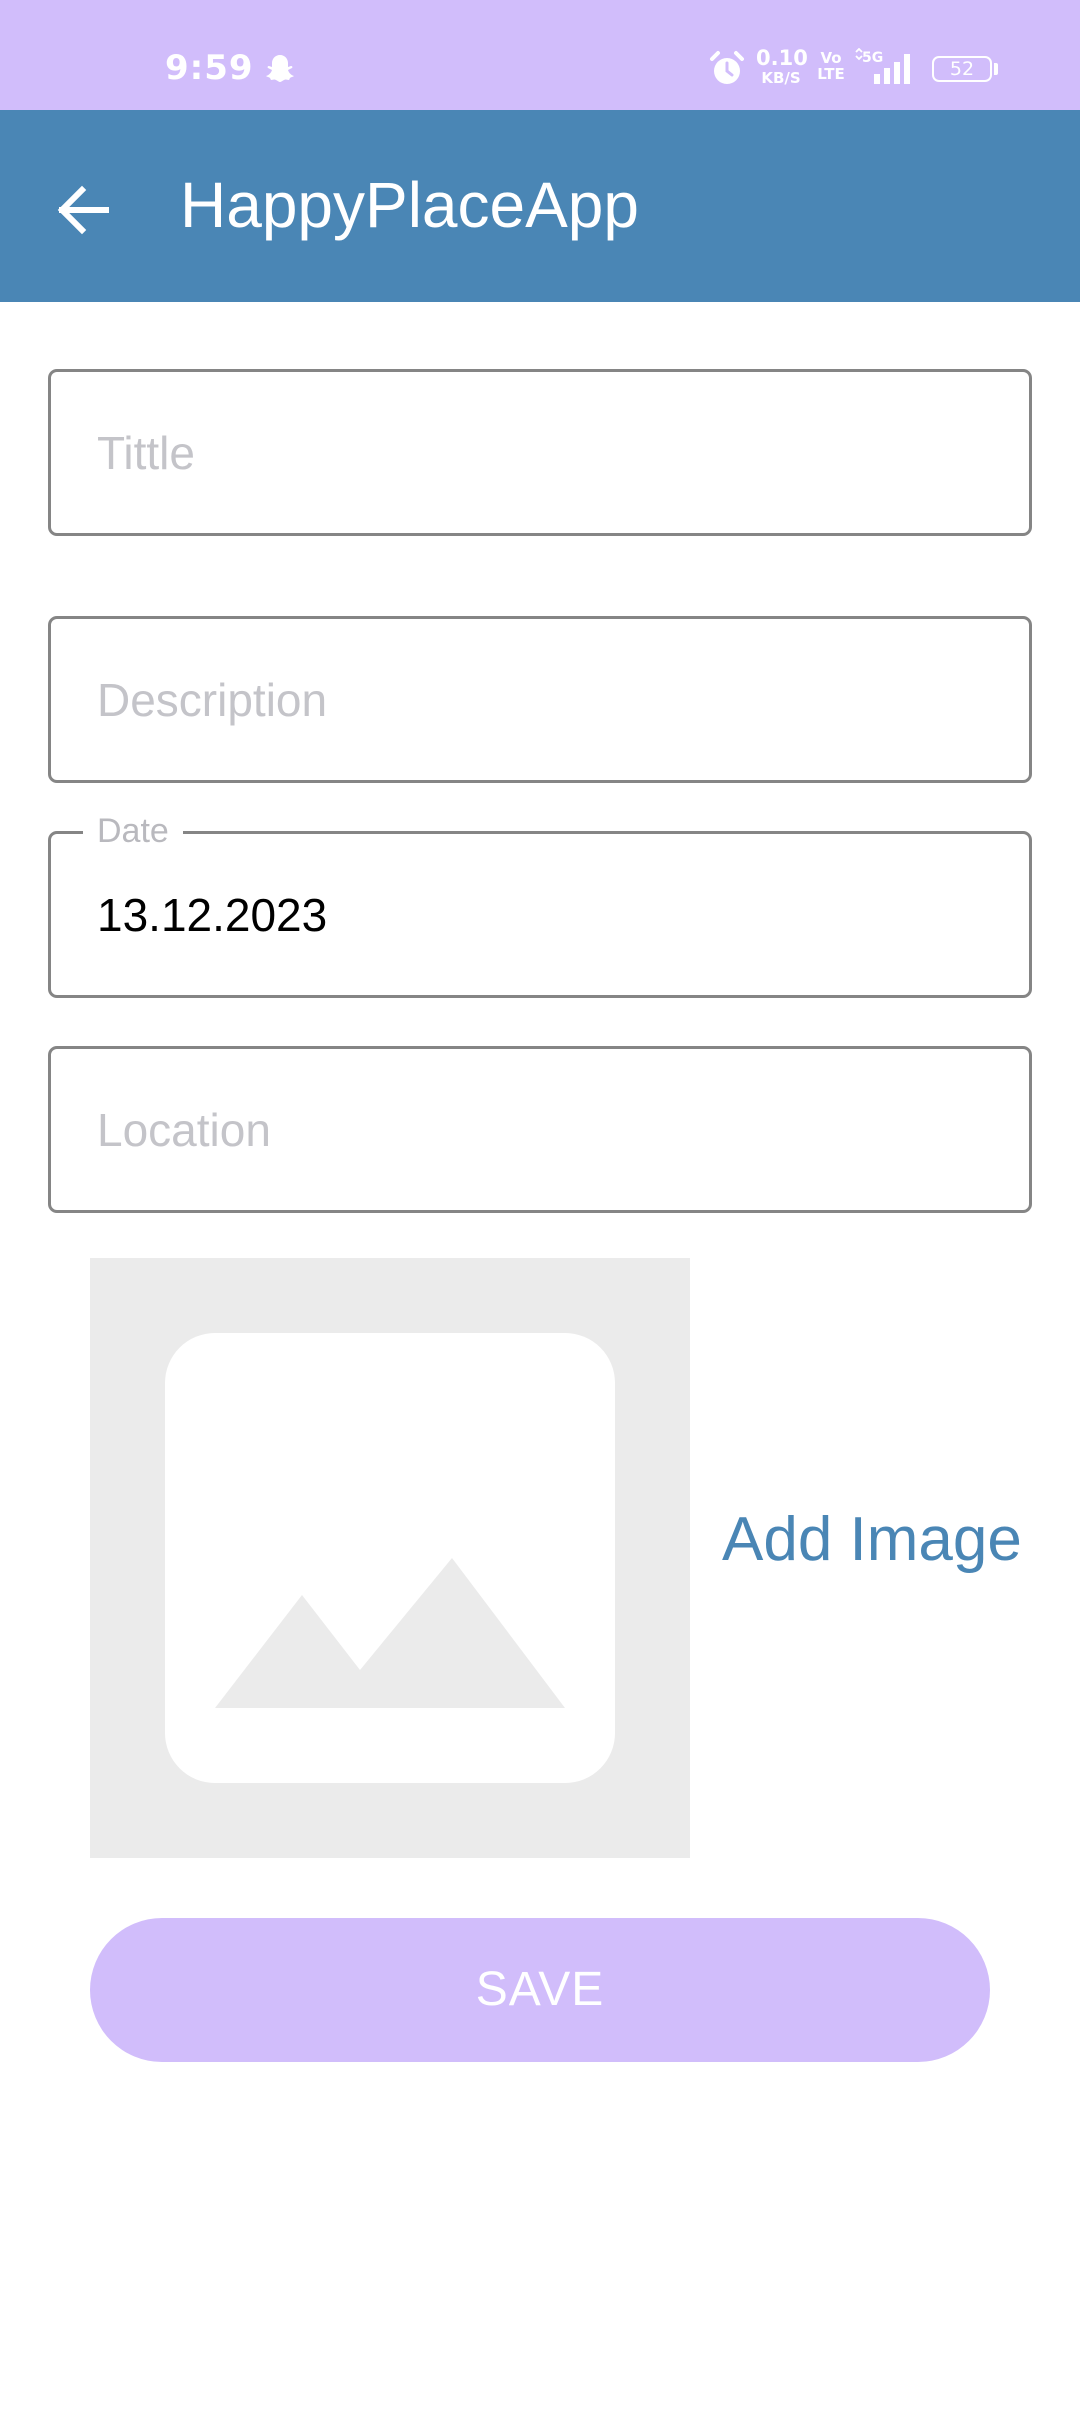 The width and height of the screenshot is (1080, 2412). What do you see at coordinates (409, 205) in the screenshot?
I see `app-title: HappyPlaceApp` at bounding box center [409, 205].